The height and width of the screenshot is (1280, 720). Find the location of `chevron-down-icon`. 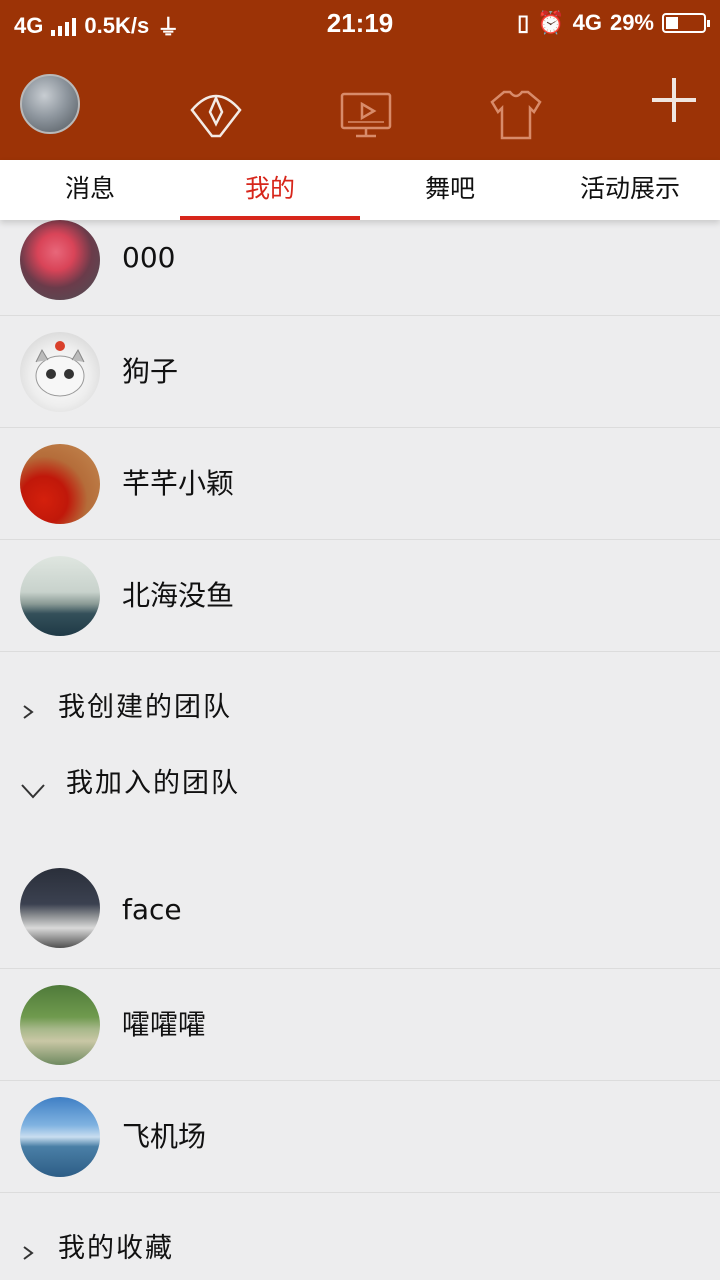

chevron-down-icon is located at coordinates (33, 791).